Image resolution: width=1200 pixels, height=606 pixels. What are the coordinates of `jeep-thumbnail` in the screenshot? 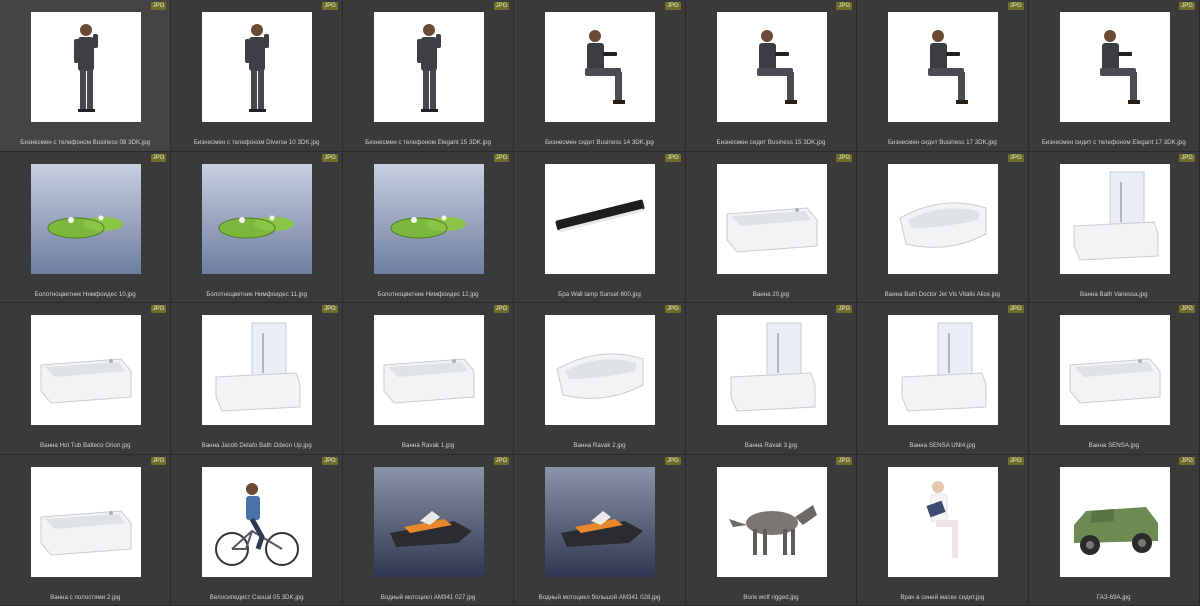 It's located at (1114, 521).